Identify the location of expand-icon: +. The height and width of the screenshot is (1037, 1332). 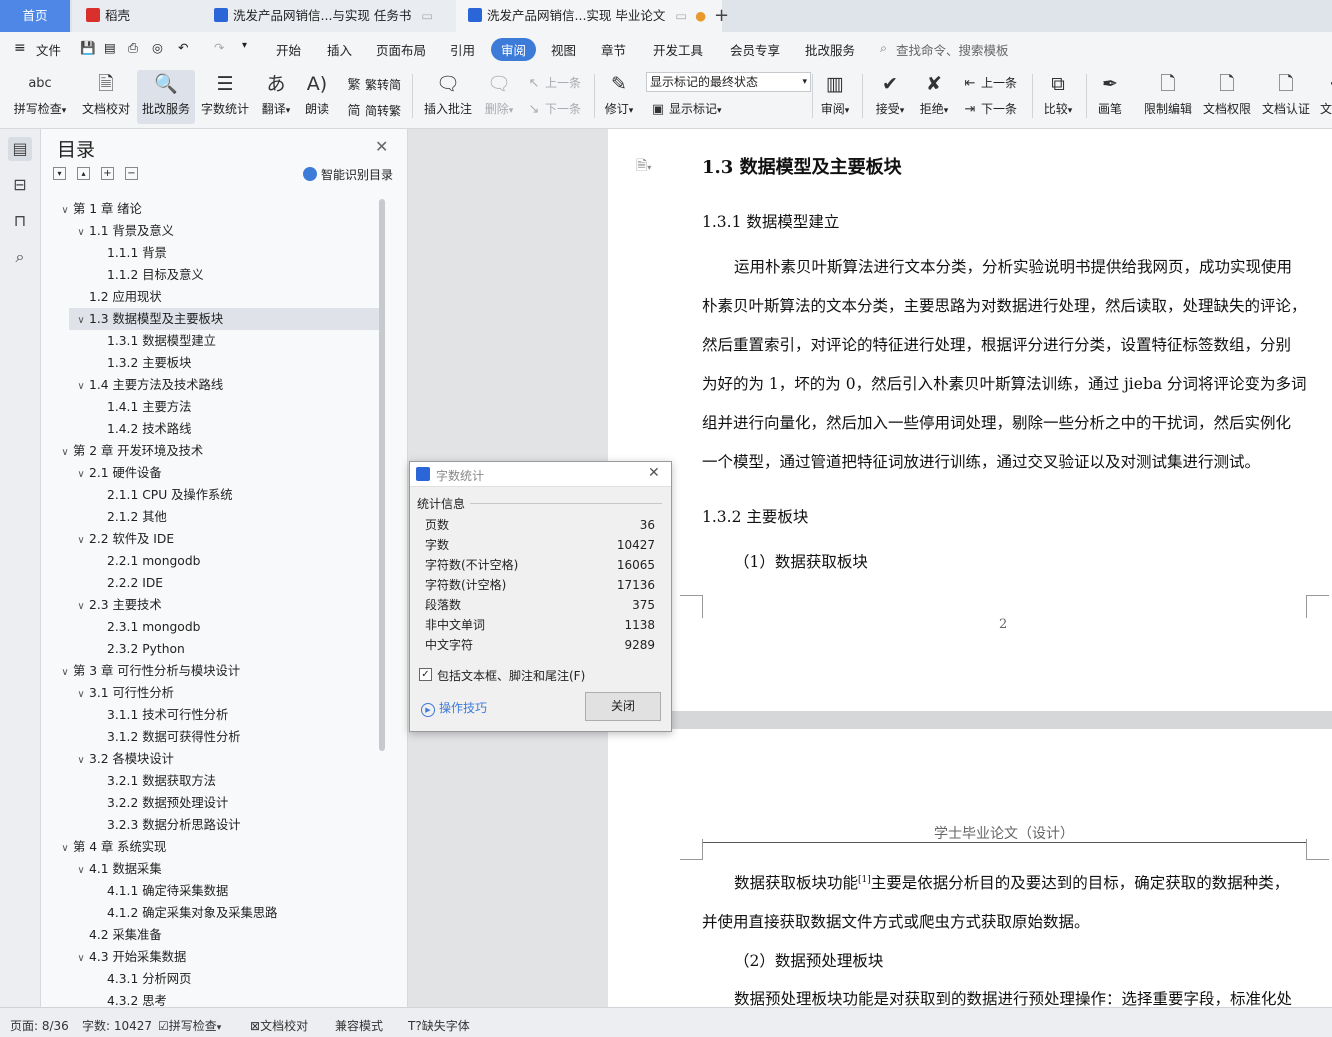
(107, 173).